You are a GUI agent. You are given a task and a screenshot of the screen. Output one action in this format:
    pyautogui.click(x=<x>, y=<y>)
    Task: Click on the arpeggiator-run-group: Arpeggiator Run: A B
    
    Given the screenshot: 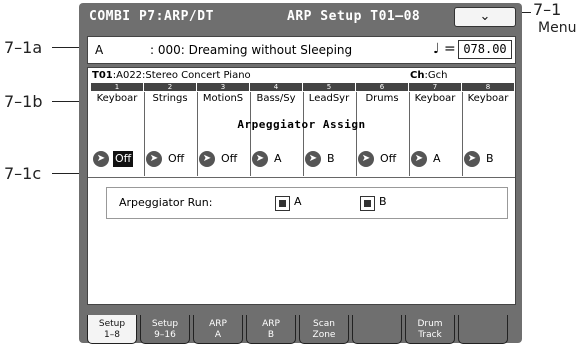 What is the action you would take?
    pyautogui.click(x=307, y=203)
    